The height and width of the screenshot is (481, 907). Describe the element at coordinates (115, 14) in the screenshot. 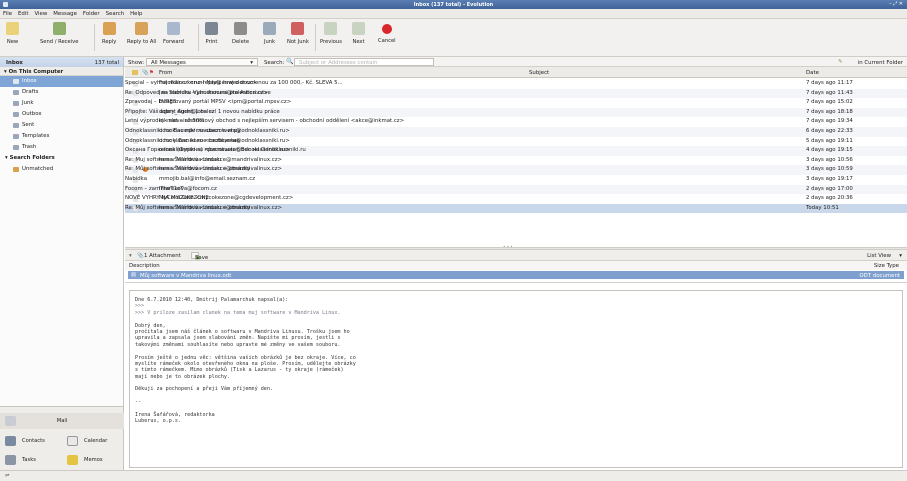

I see `menu-search: Search` at that location.